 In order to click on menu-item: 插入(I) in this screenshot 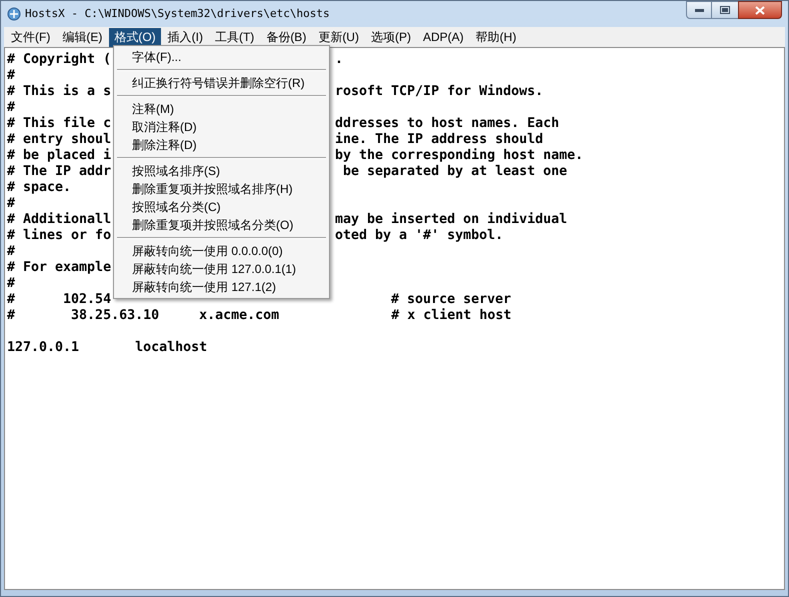, I will do `click(185, 37)`.